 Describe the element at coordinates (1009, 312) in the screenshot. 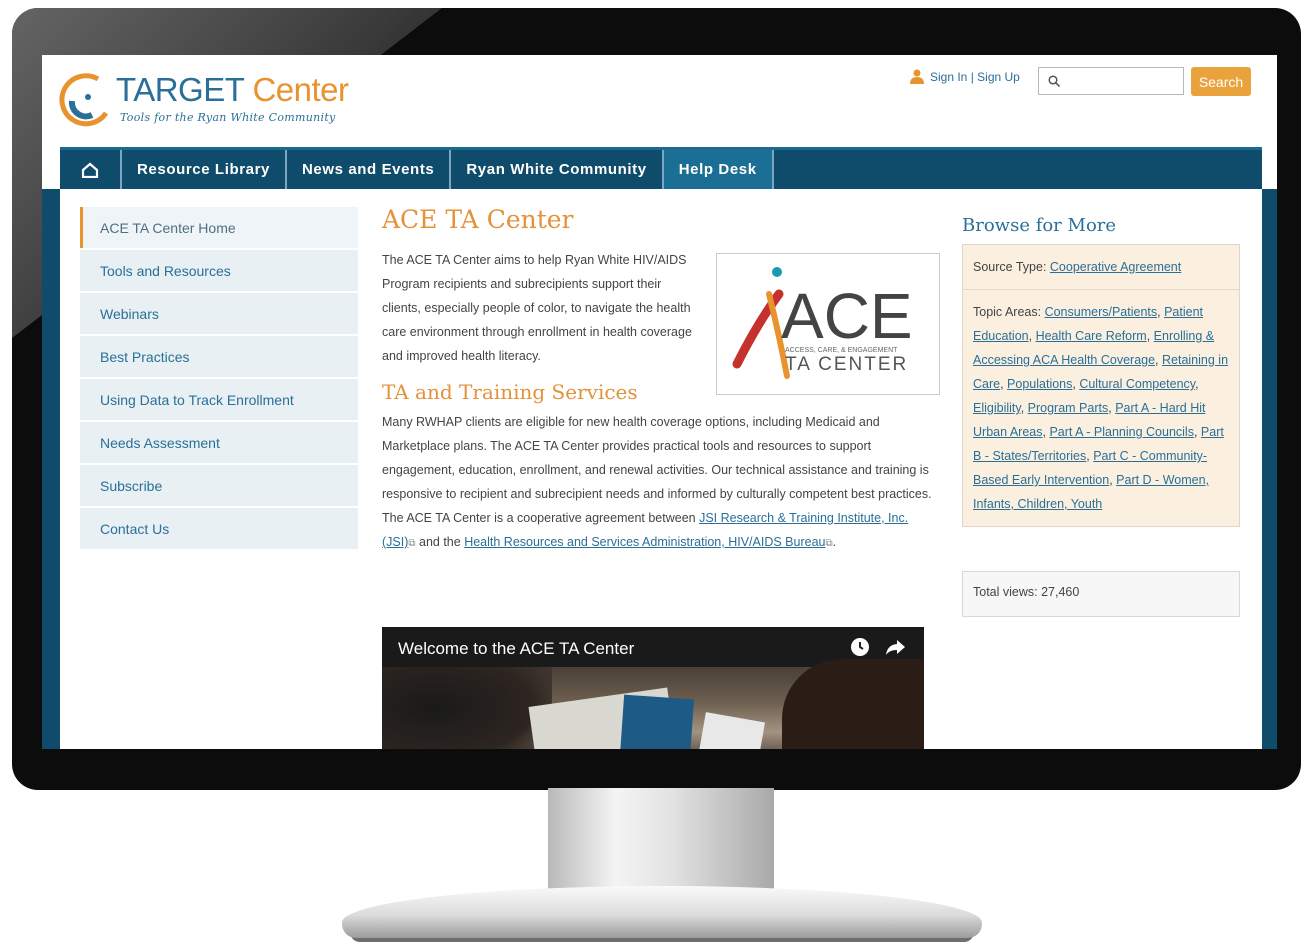

I see `topic-areas-label: Topic Areas:` at that location.